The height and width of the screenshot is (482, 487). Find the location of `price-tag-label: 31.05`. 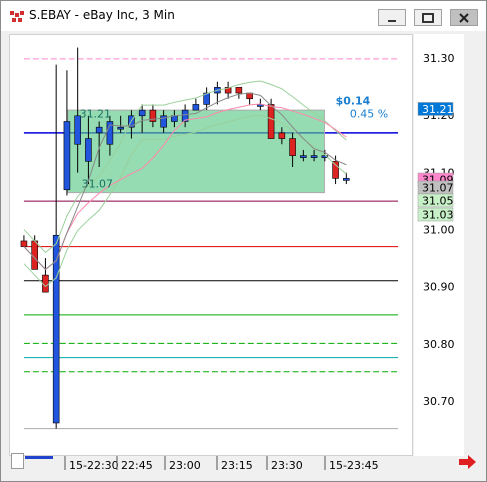

price-tag-label: 31.05 is located at coordinates (438, 201).